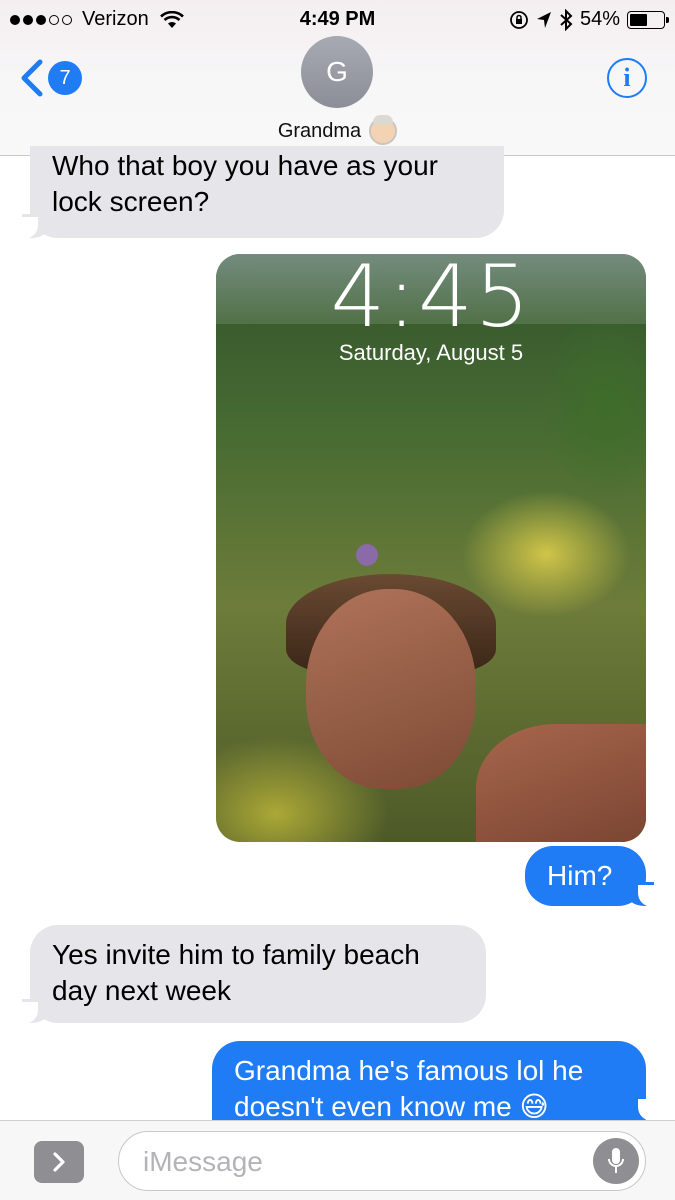 The width and height of the screenshot is (675, 1200). What do you see at coordinates (319, 130) in the screenshot?
I see `contact-name: Grandma` at bounding box center [319, 130].